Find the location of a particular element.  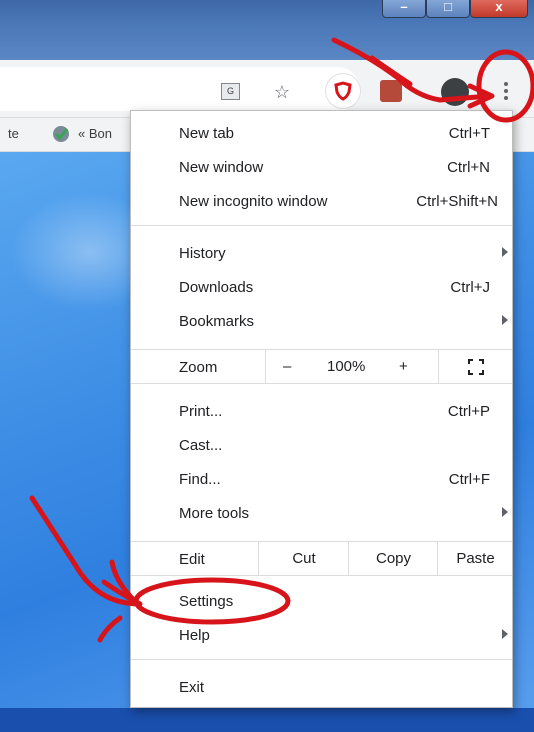

maximize-button: □ is located at coordinates (448, 9).